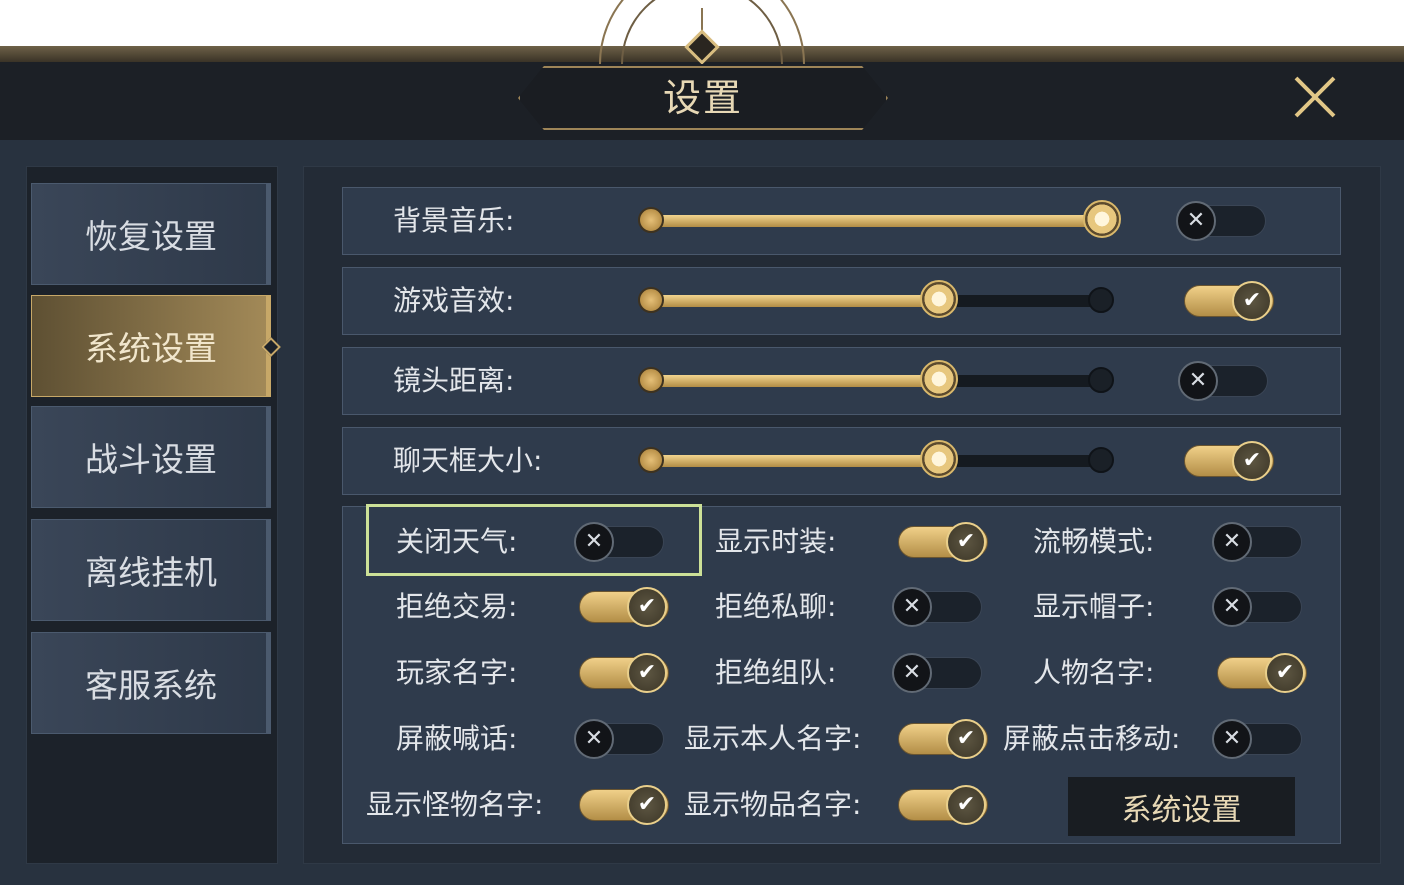 The image size is (1404, 885). I want to click on smooth-mode-toggle: ✕, so click(1257, 542).